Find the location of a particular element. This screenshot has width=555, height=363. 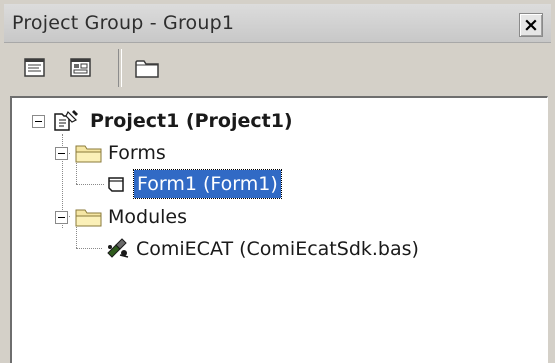

project-label: Project1 (Project1) is located at coordinates (191, 121).